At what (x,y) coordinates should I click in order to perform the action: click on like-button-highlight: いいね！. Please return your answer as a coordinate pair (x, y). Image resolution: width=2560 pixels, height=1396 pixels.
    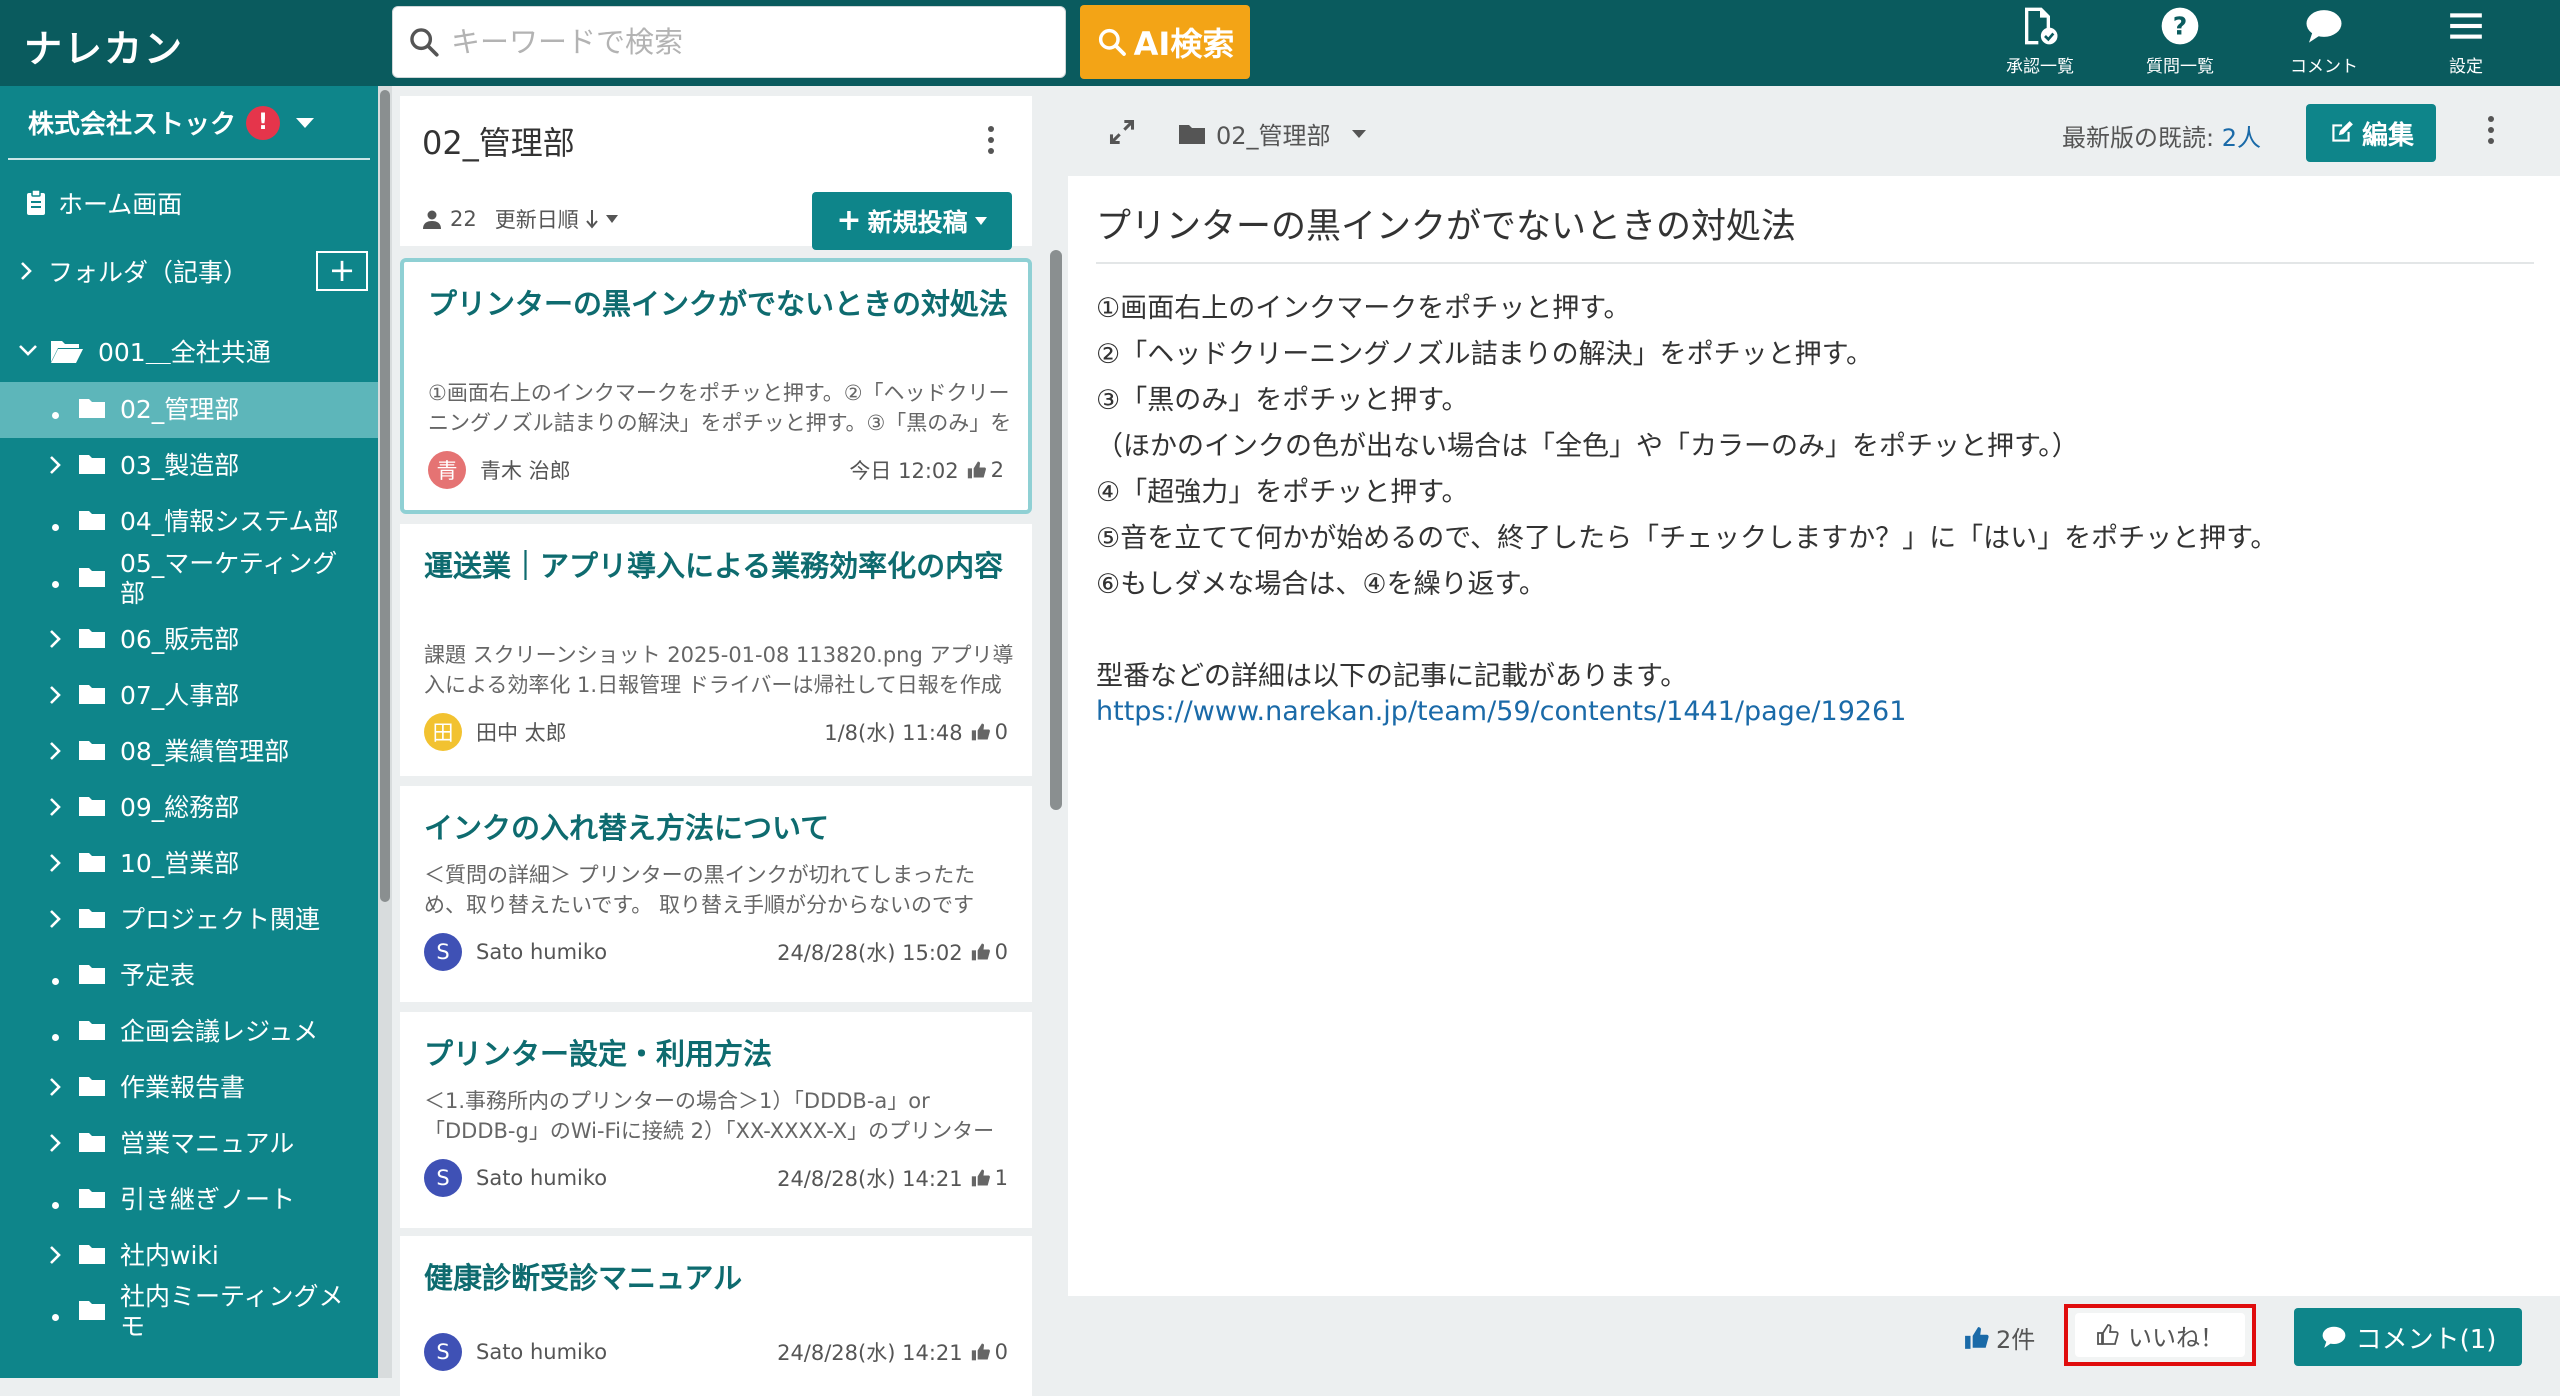
    Looking at the image, I should click on (2160, 1335).